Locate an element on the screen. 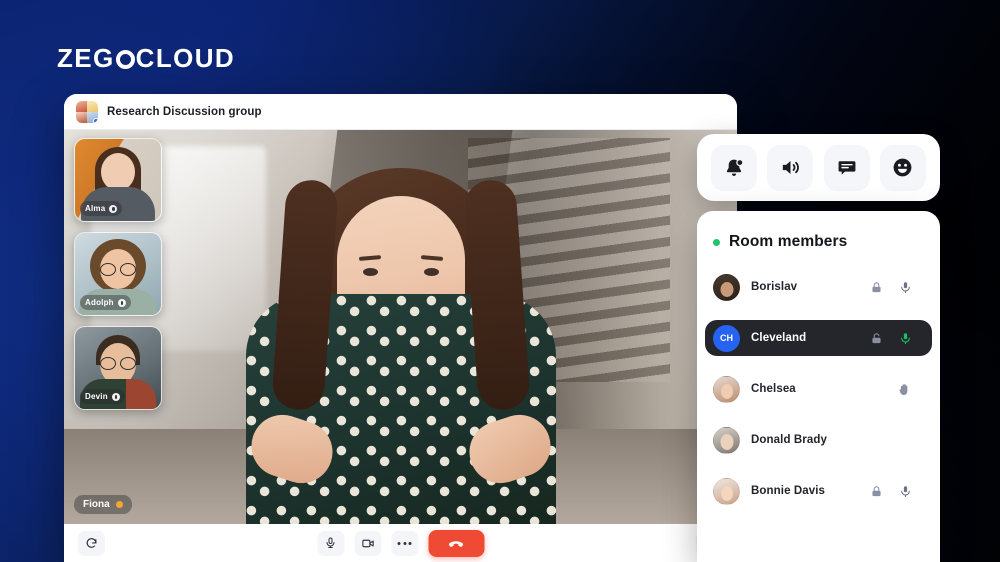 The width and height of the screenshot is (1000, 562). member-row: Bonnie Davis is located at coordinates (818, 491).